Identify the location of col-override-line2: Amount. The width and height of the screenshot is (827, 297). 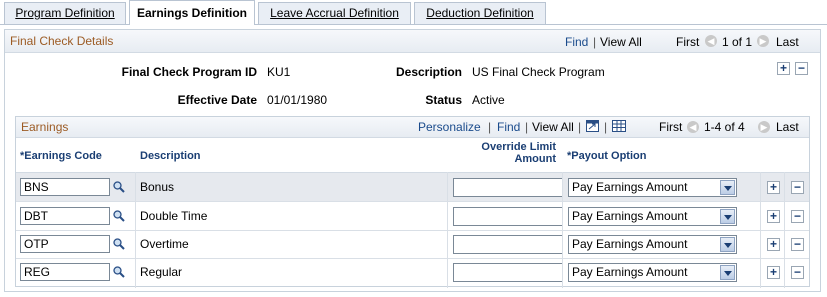
(535, 159).